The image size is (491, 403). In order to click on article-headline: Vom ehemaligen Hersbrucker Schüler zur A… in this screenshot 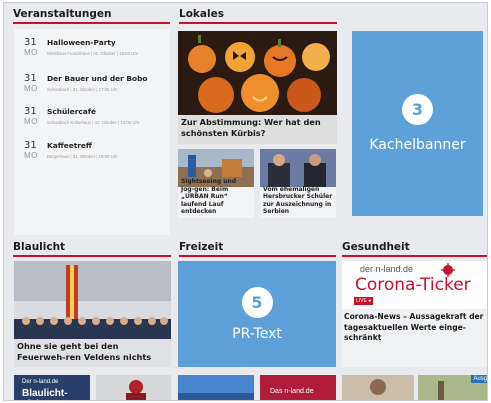, I will do `click(298, 201)`.